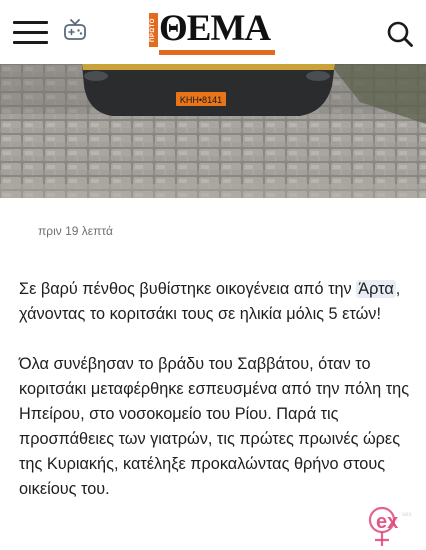 The width and height of the screenshot is (426, 550). I want to click on gamepad-icon, so click(75, 30).